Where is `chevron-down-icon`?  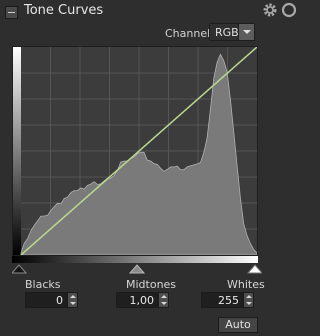 chevron-down-icon is located at coordinates (246, 32).